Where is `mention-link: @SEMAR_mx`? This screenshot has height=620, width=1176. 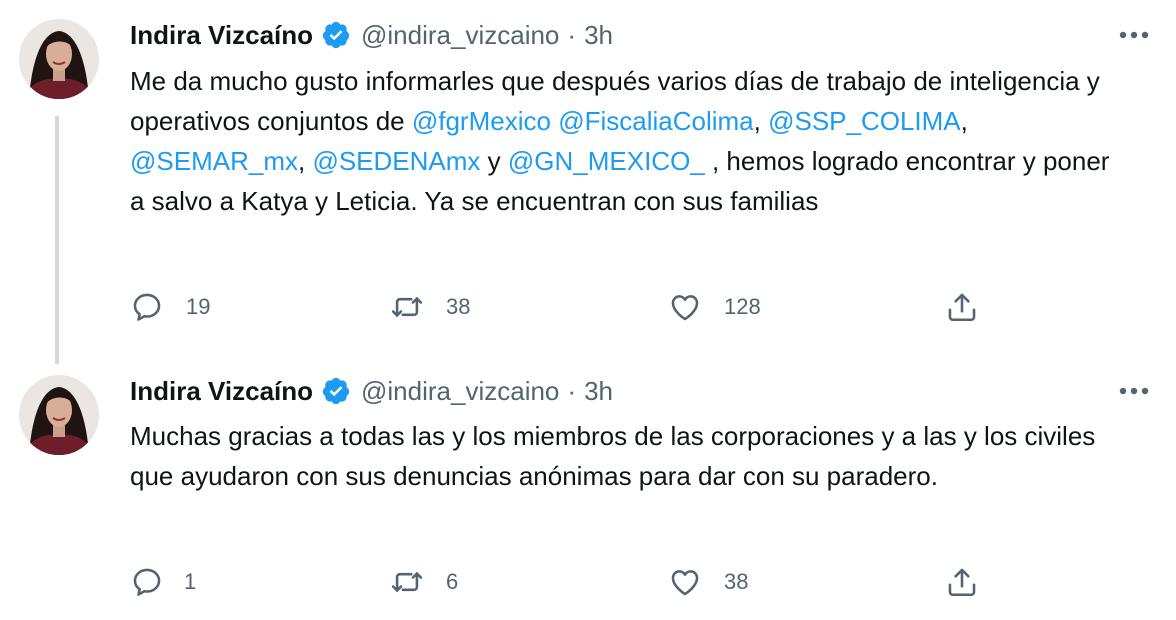
mention-link: @SEMAR_mx is located at coordinates (214, 161).